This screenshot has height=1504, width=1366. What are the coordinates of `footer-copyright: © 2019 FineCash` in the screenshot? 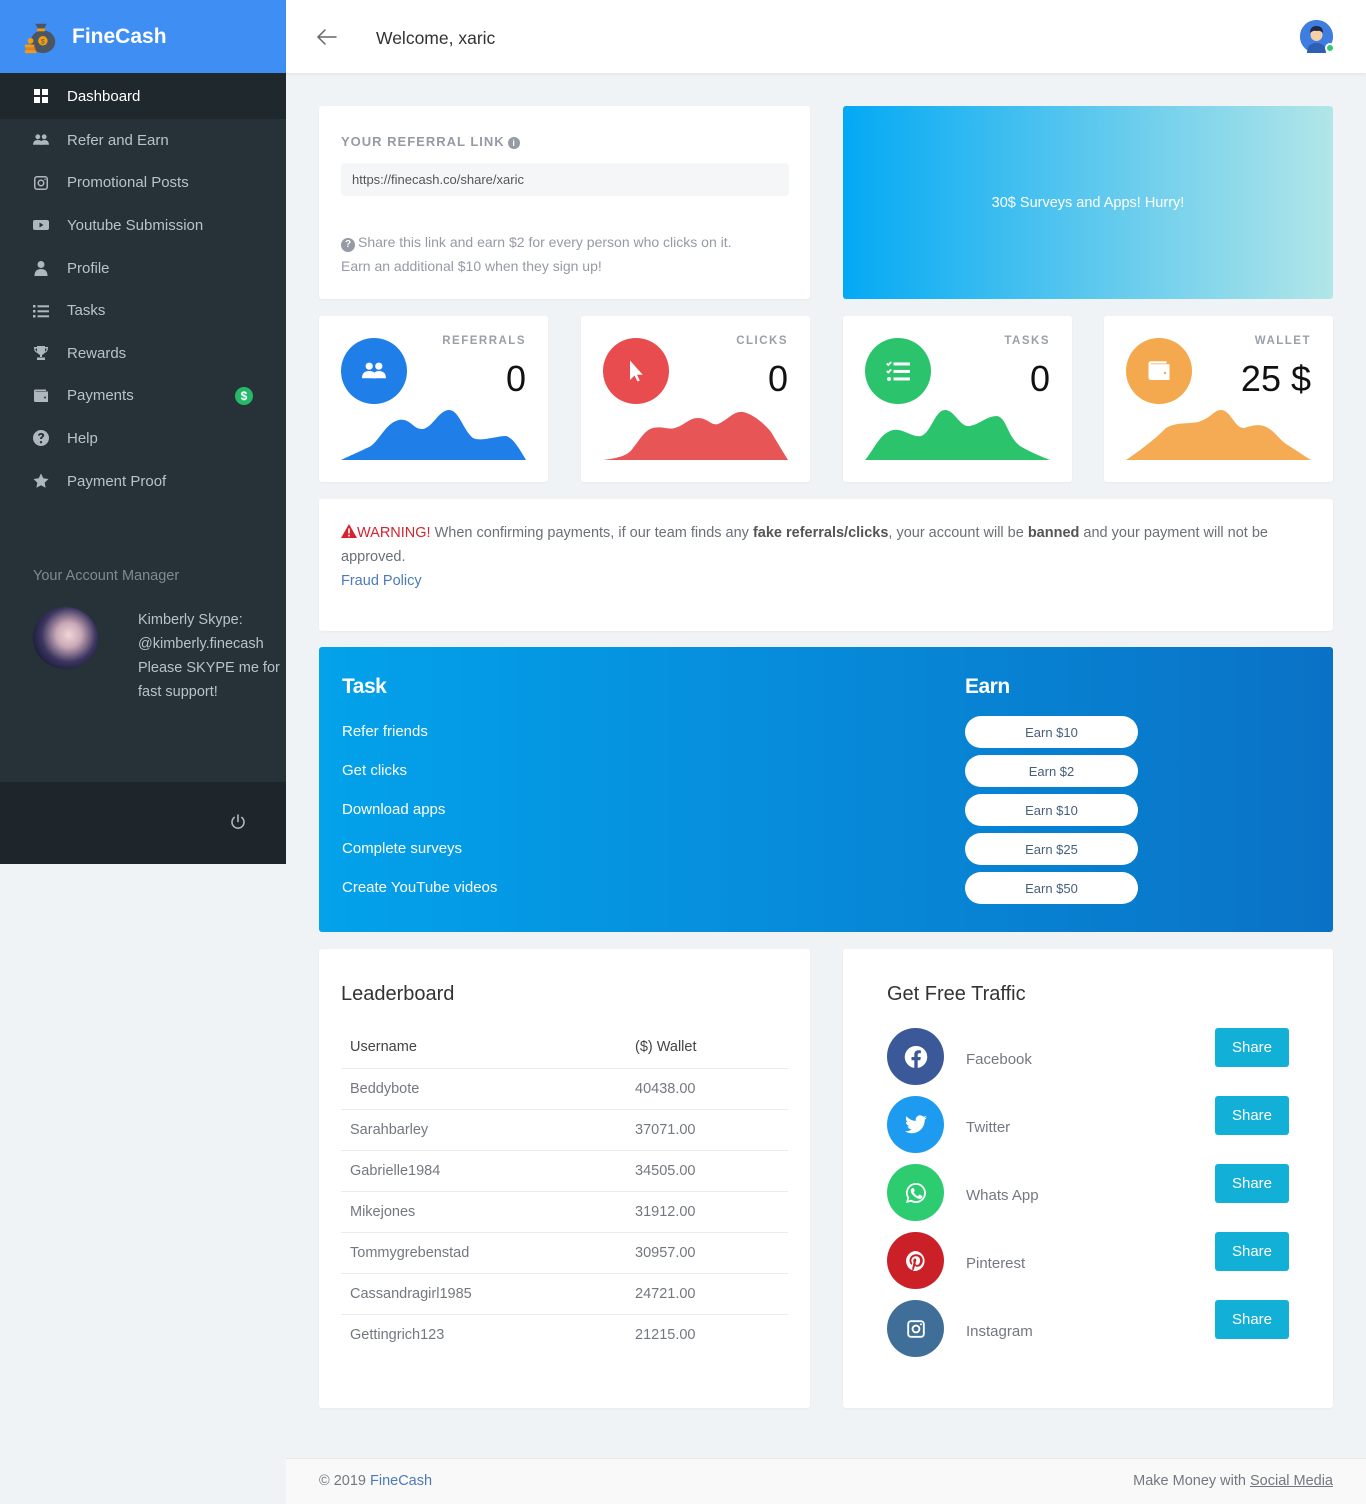 It's located at (375, 1481).